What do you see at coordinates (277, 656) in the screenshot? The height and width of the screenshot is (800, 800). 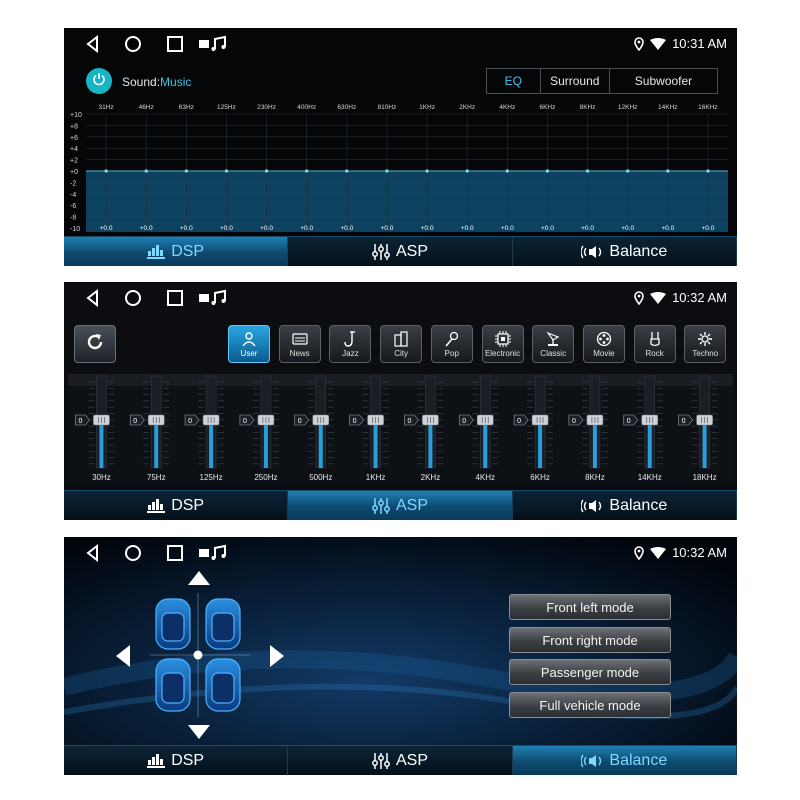 I see `arrow-right-icon` at bounding box center [277, 656].